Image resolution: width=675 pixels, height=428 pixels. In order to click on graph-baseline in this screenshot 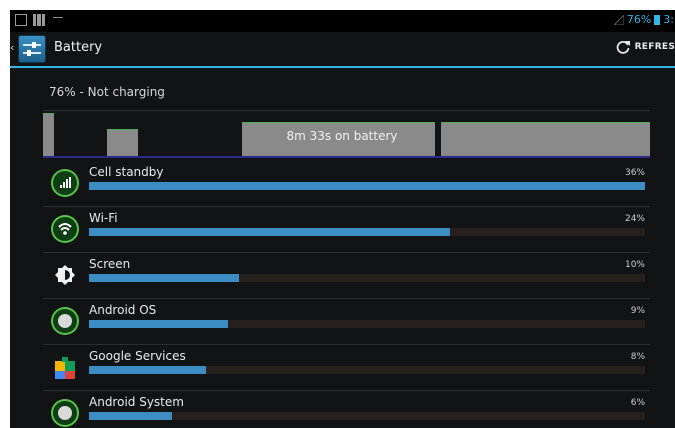, I will do `click(346, 157)`.